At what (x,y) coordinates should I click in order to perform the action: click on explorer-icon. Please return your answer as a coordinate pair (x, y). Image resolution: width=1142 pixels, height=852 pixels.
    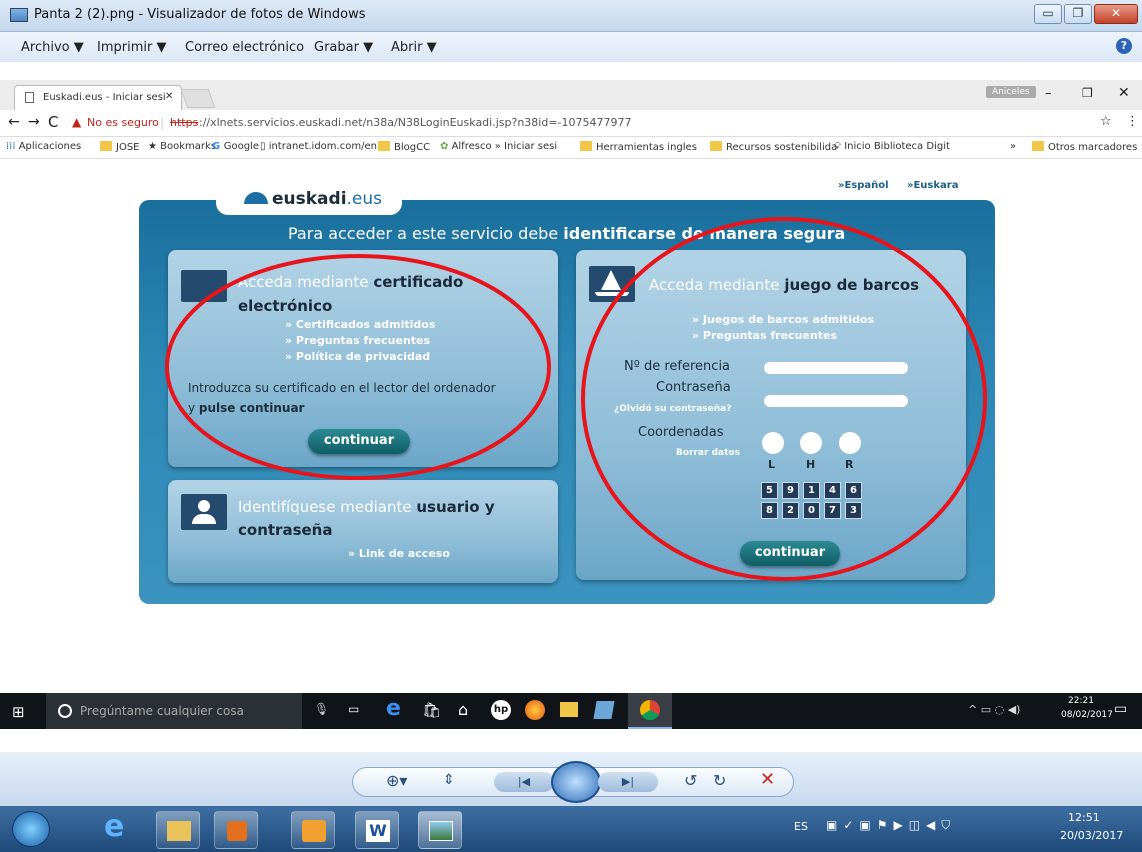
    Looking at the image, I should click on (569, 709).